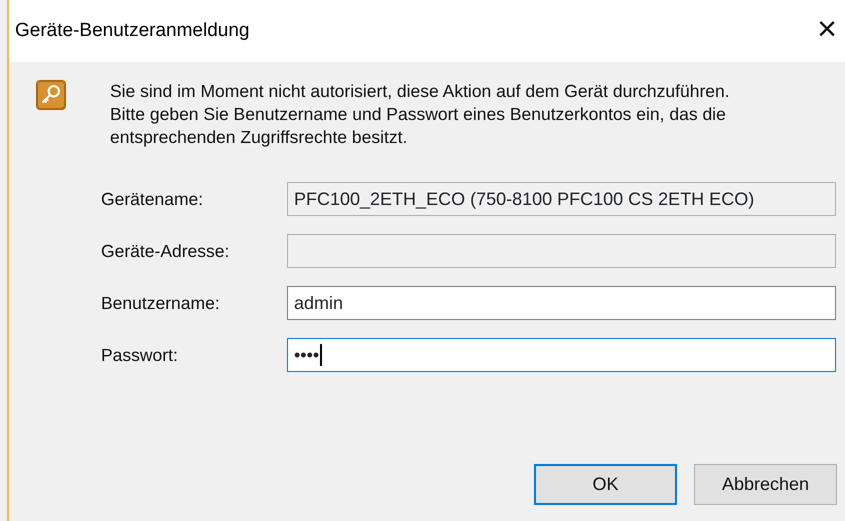  What do you see at coordinates (139, 355) in the screenshot?
I see `field-label: Passwort:` at bounding box center [139, 355].